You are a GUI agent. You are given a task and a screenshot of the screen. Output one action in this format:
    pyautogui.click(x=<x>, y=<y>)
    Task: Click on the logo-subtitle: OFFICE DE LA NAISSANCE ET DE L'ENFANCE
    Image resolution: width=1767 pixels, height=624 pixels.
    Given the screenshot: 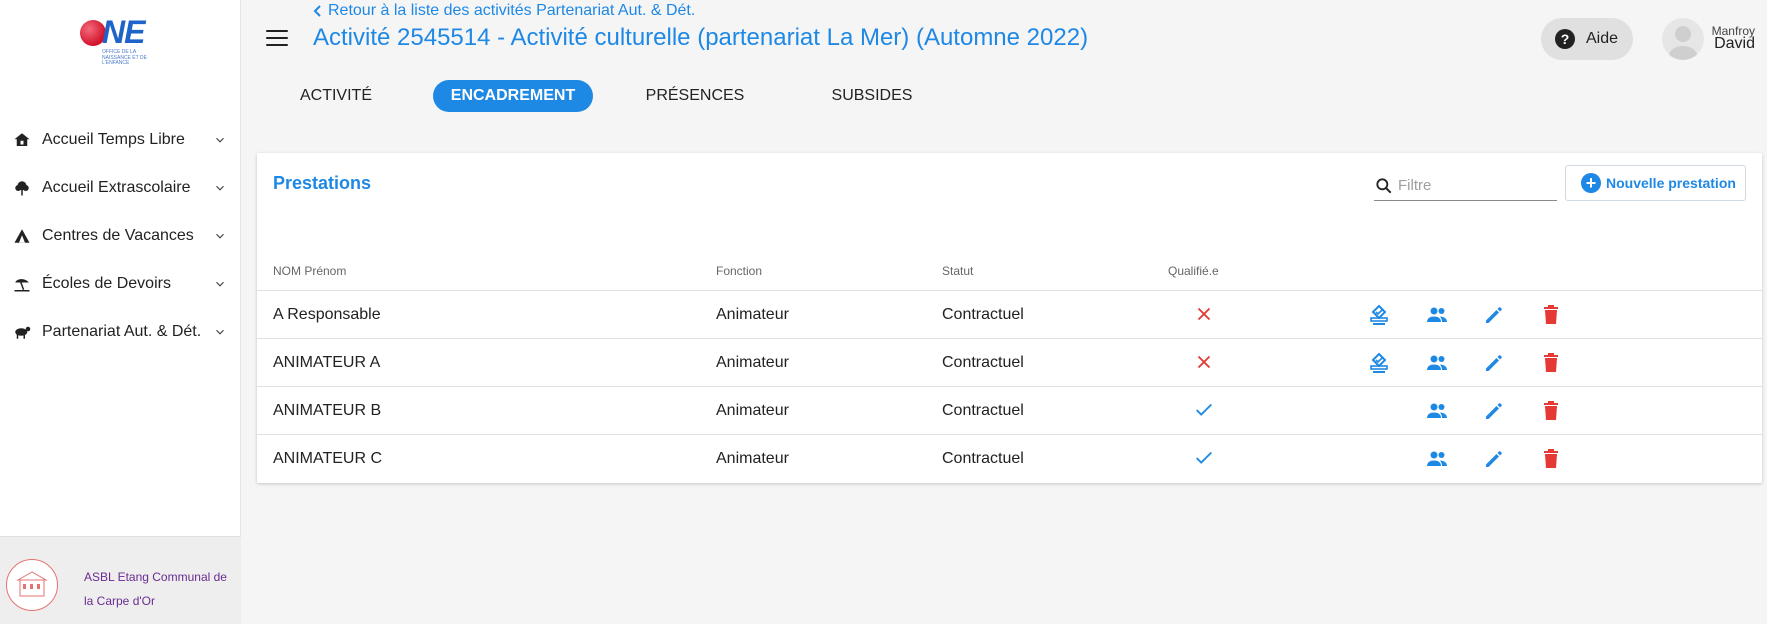 What is the action you would take?
    pyautogui.click(x=124, y=57)
    